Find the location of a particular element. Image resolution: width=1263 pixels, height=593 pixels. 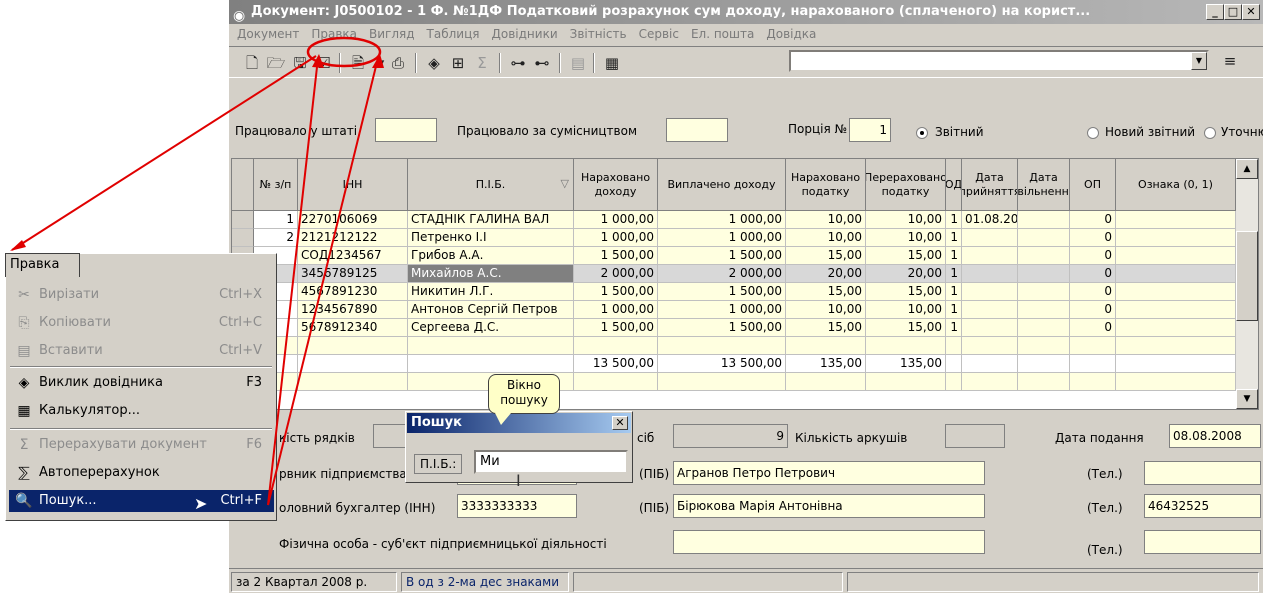

scroll-down-icon: ▼ is located at coordinates (1247, 399).